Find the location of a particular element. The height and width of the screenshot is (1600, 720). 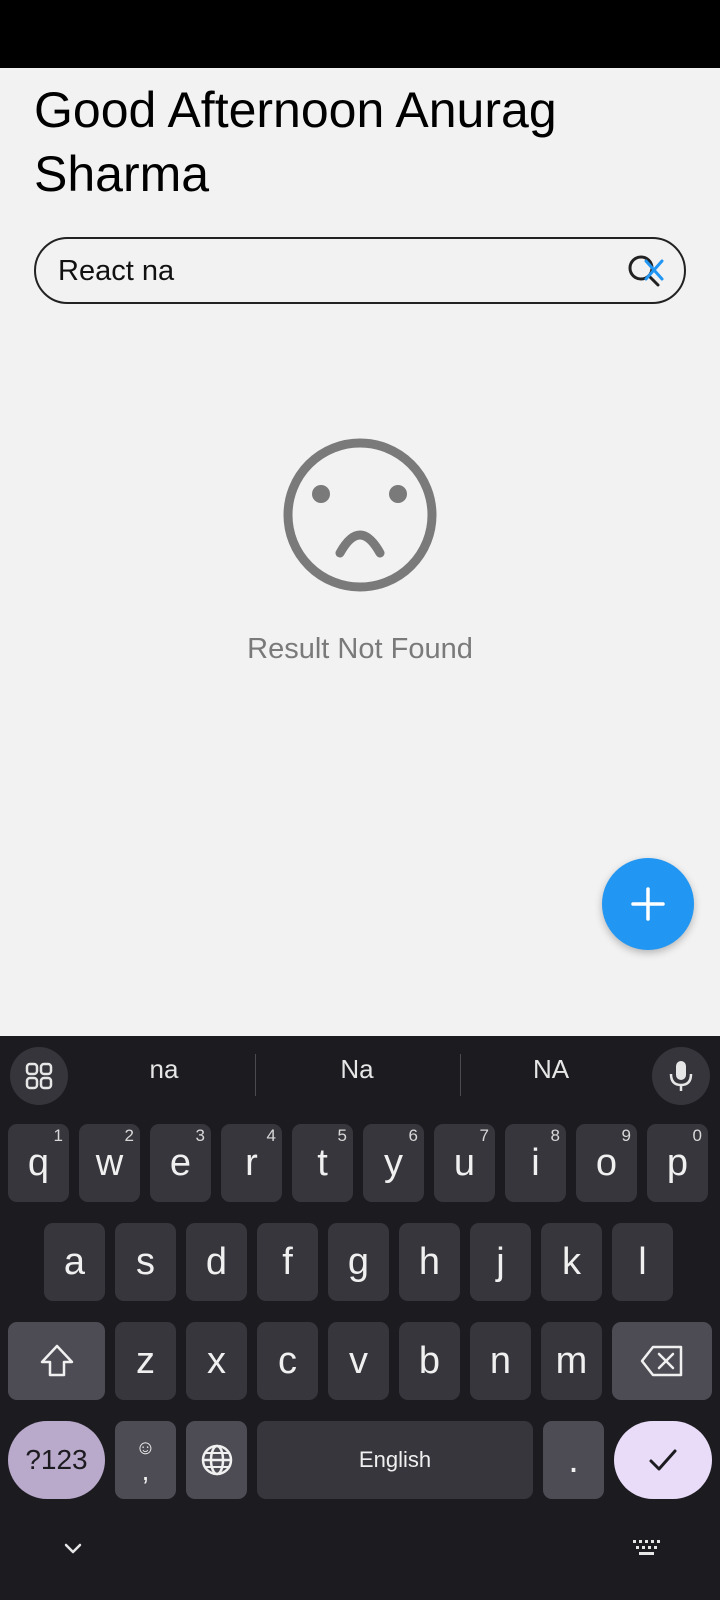

key-g: g is located at coordinates (358, 1262).